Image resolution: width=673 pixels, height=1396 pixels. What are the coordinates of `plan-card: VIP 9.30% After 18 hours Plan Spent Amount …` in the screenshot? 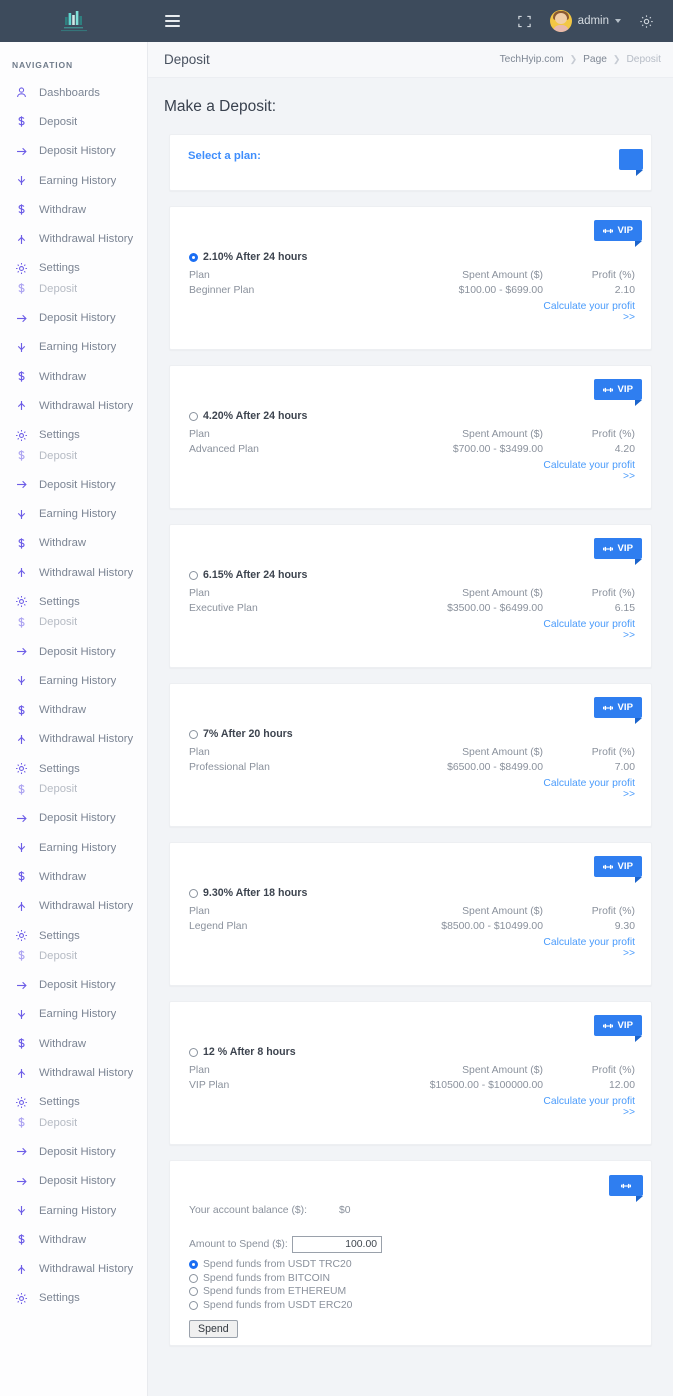 It's located at (410, 914).